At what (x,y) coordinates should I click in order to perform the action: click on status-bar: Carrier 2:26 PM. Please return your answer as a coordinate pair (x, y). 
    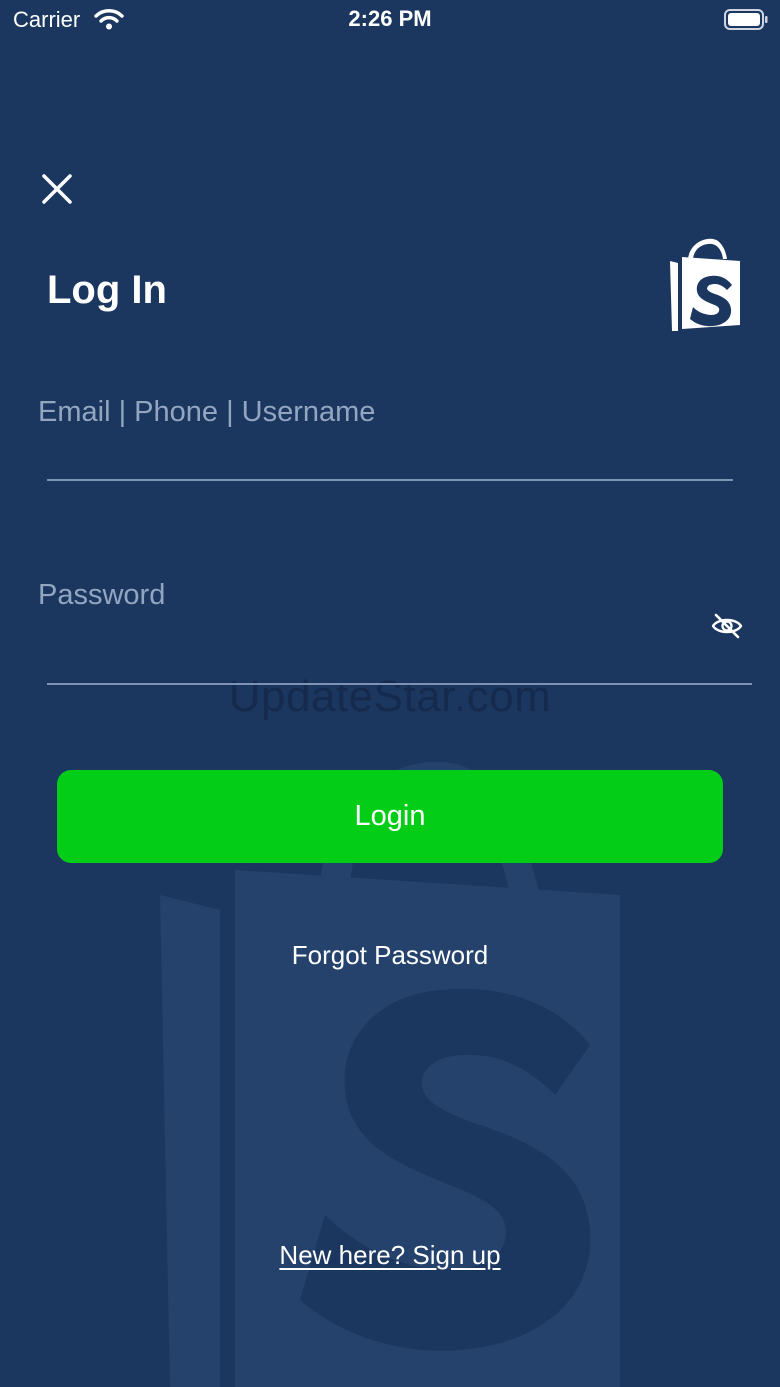
    Looking at the image, I should click on (390, 20).